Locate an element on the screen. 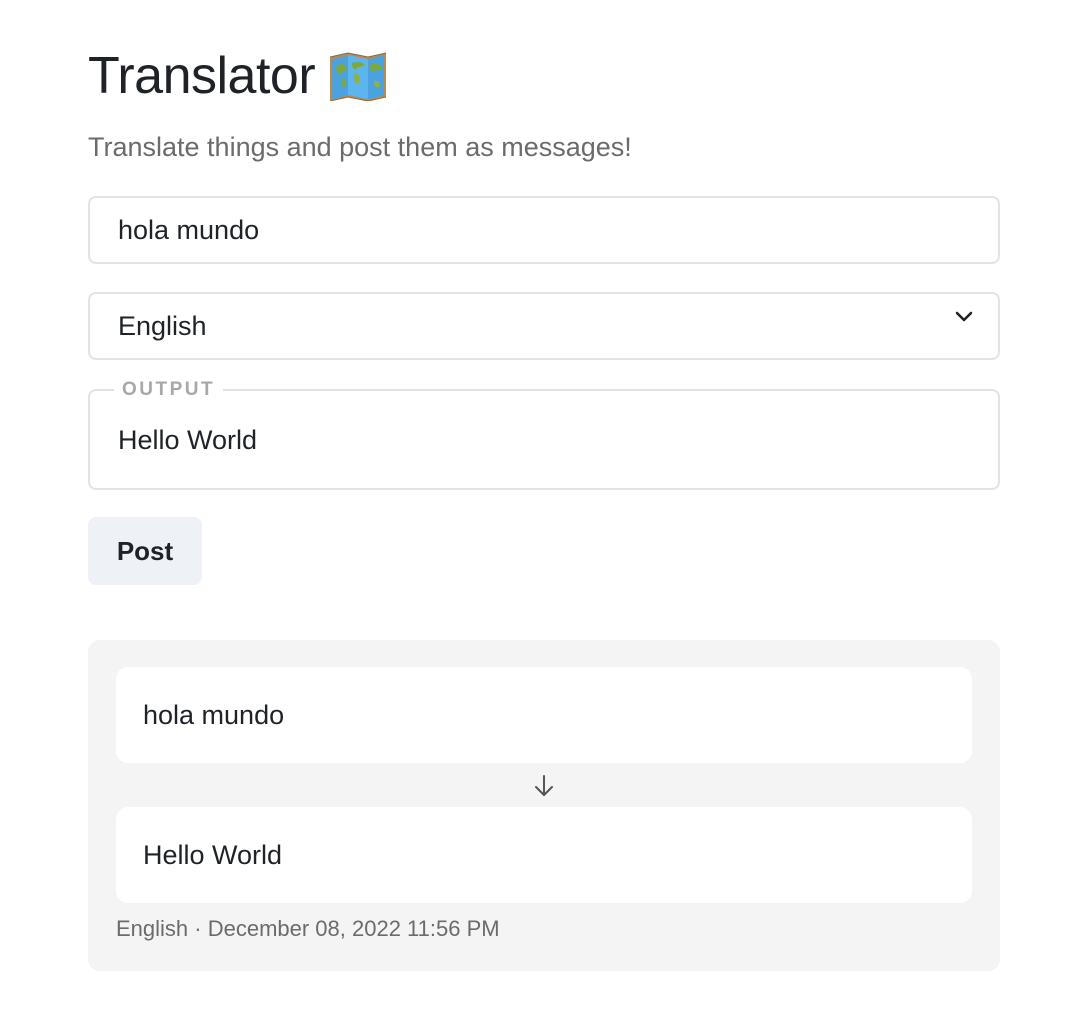 The image size is (1088, 1024). chevron-down-icon is located at coordinates (964, 316).